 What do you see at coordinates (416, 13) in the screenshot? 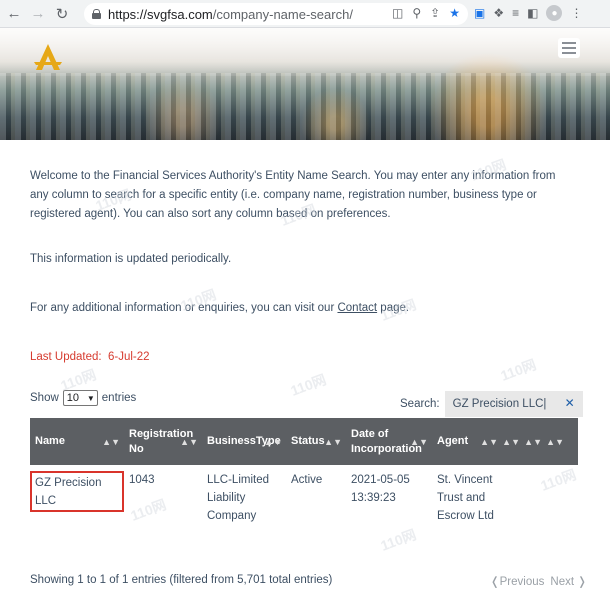
I see `zoom-icon: ⚲` at bounding box center [416, 13].